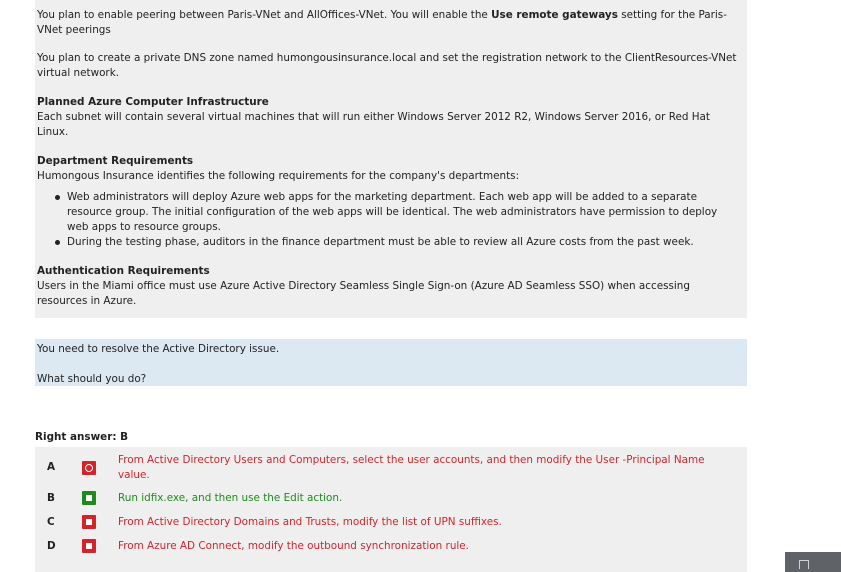 This screenshot has width=841, height=572. What do you see at coordinates (813, 562) in the screenshot?
I see `print-button` at bounding box center [813, 562].